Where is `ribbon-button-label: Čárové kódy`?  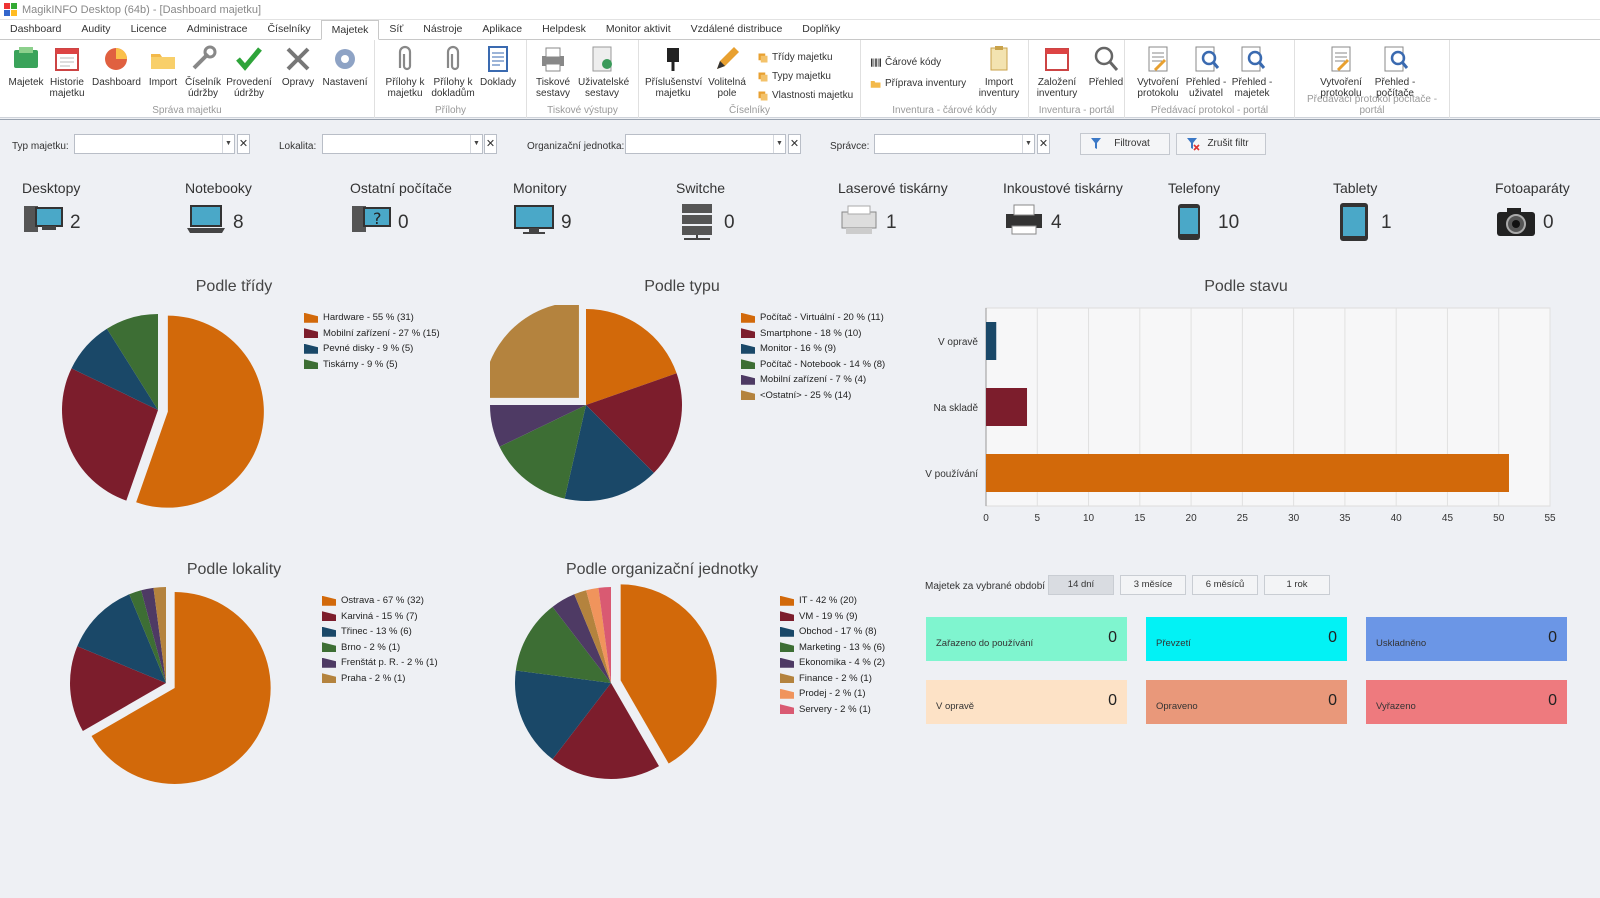
ribbon-button-label: Čárové kódy is located at coordinates (913, 62).